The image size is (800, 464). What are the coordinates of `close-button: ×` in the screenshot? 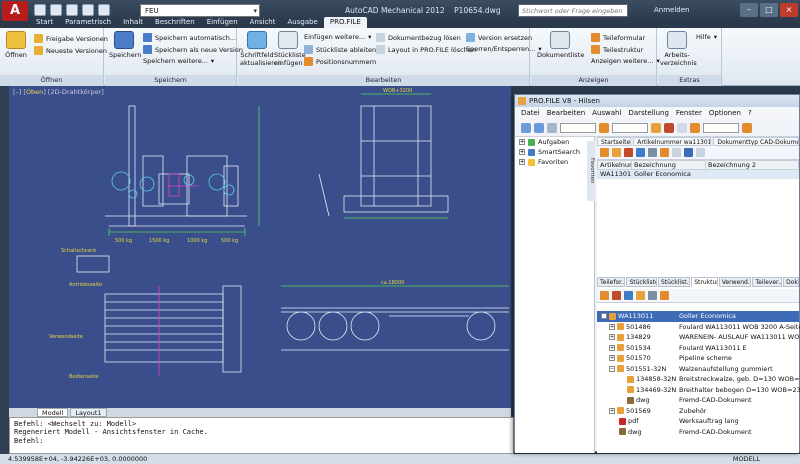 It's located at (789, 10).